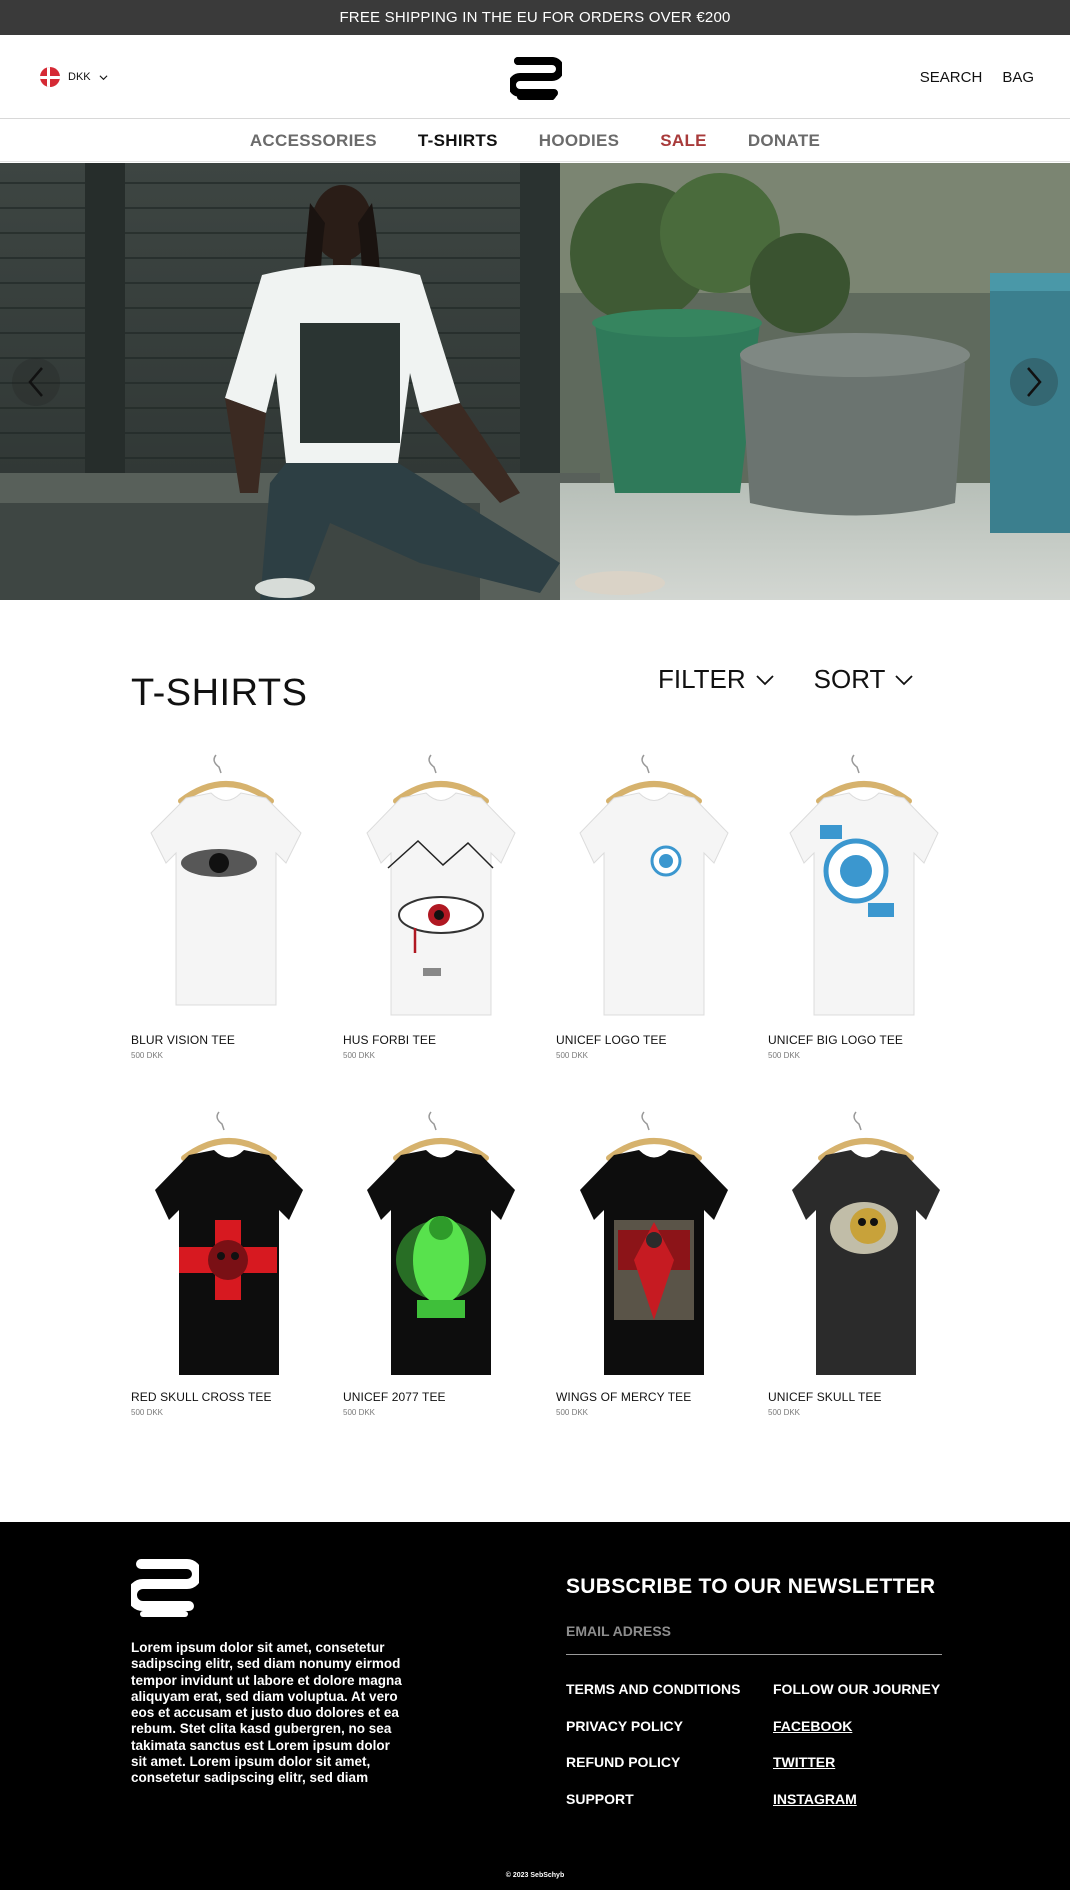  What do you see at coordinates (836, 1040) in the screenshot?
I see `product-name: UNICEF BIG LOGO TEE` at bounding box center [836, 1040].